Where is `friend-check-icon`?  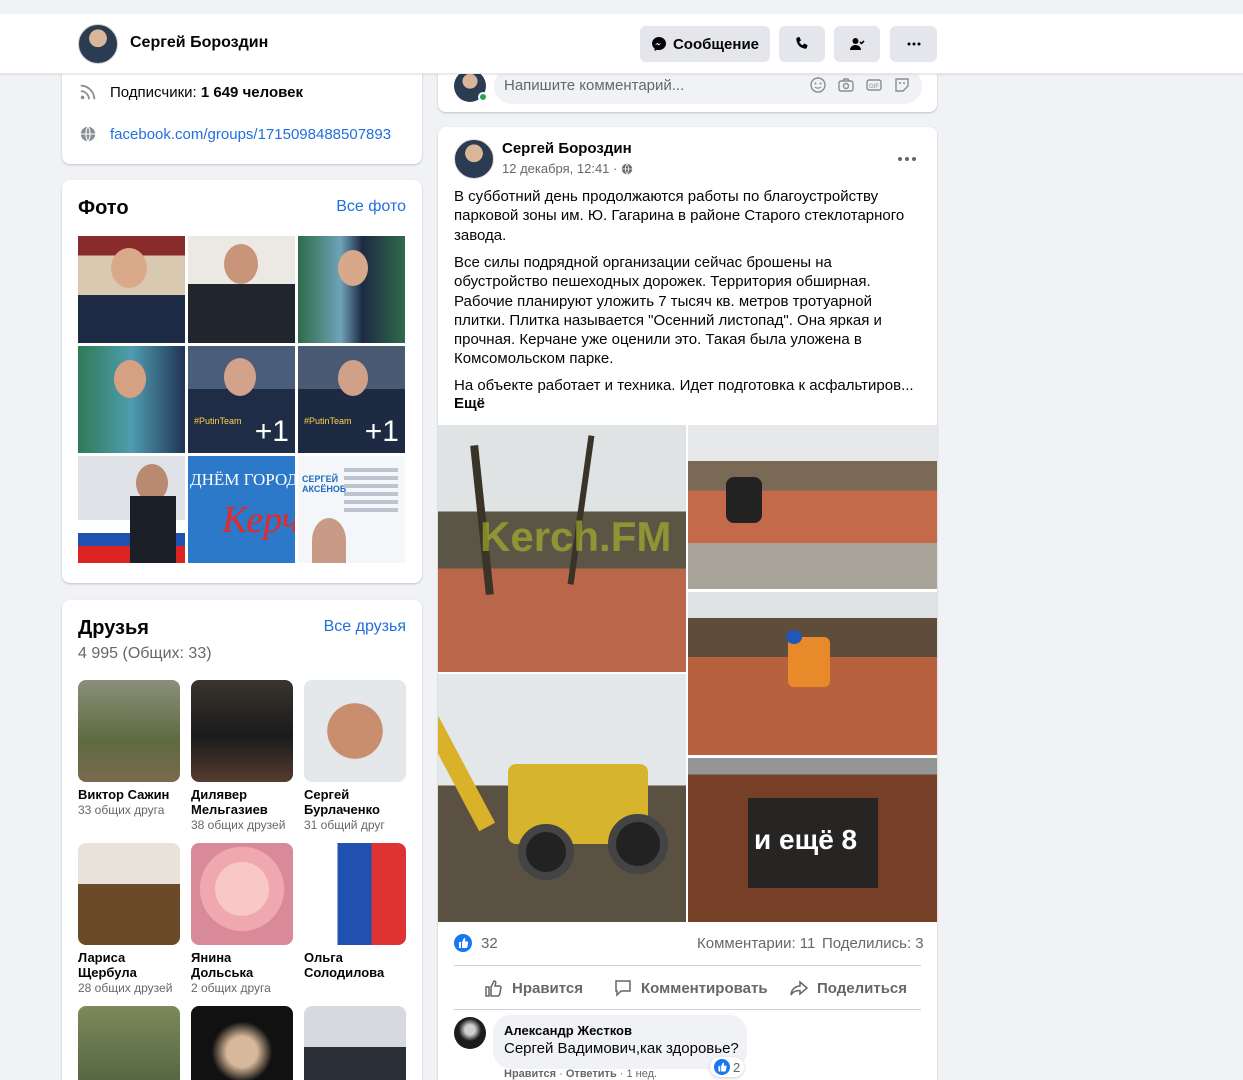
friend-check-icon is located at coordinates (857, 44).